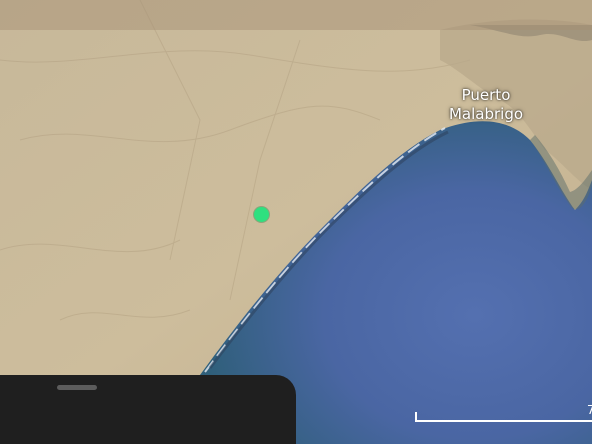 This screenshot has height=444, width=592. What do you see at coordinates (416, 417) in the screenshot?
I see `scale-bar-tick` at bounding box center [416, 417].